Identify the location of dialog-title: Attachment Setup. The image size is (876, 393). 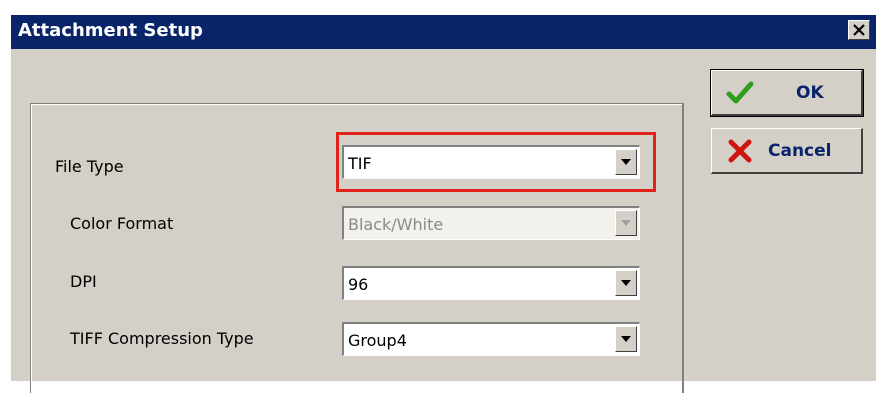
(110, 30).